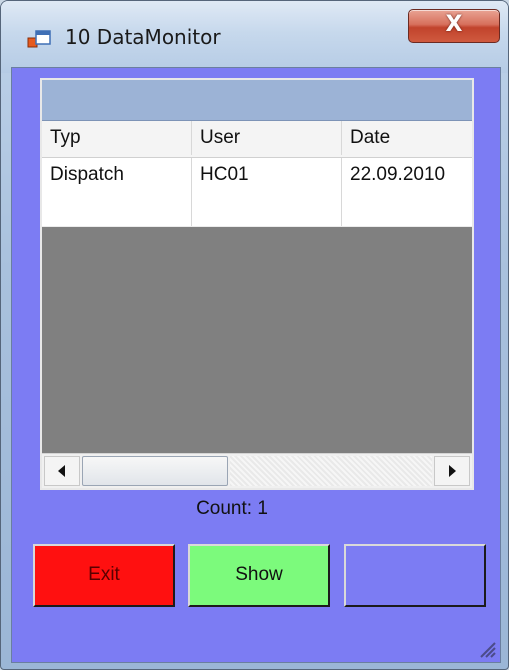 The image size is (509, 670). Describe the element at coordinates (407, 138) in the screenshot. I see `column-header-date: Date` at that location.